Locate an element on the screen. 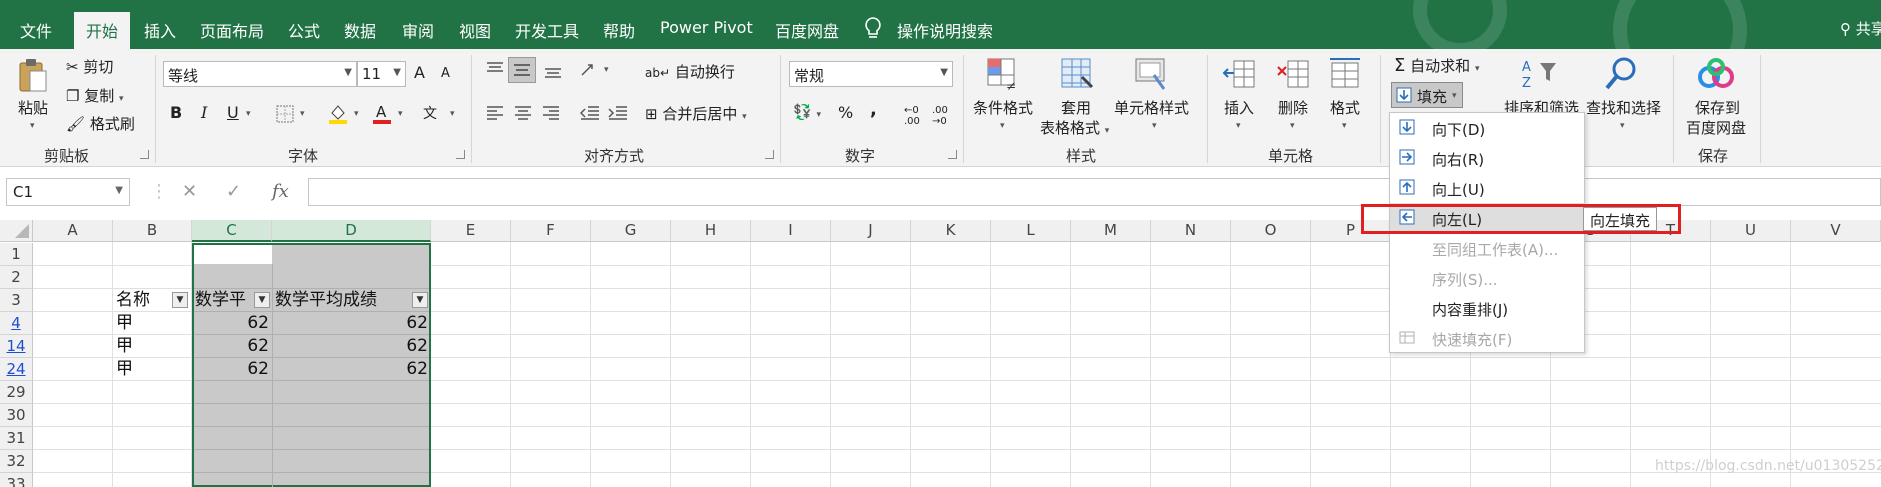 The image size is (1881, 487). cell-c24: 62 is located at coordinates (231, 369).